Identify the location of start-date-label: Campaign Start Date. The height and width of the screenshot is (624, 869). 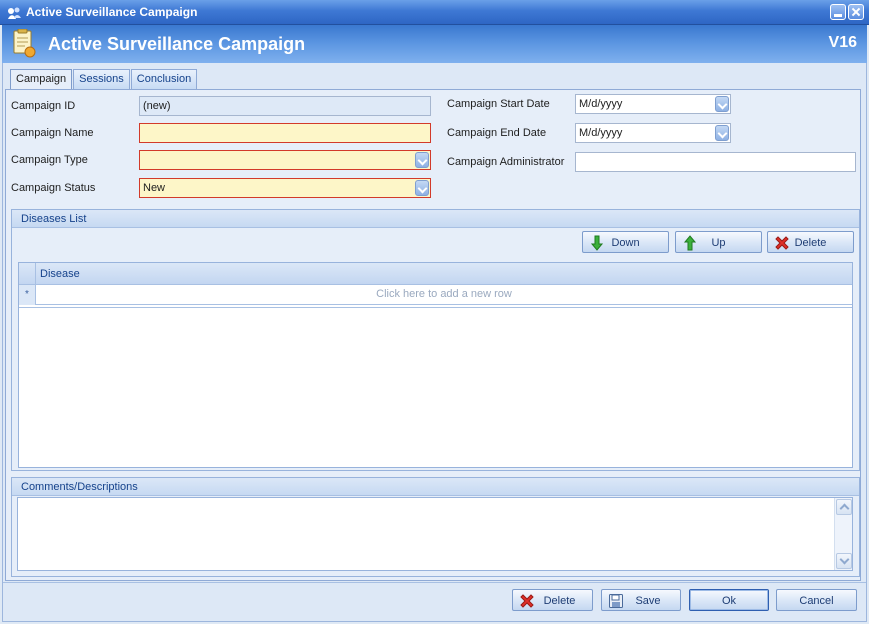
(498, 104).